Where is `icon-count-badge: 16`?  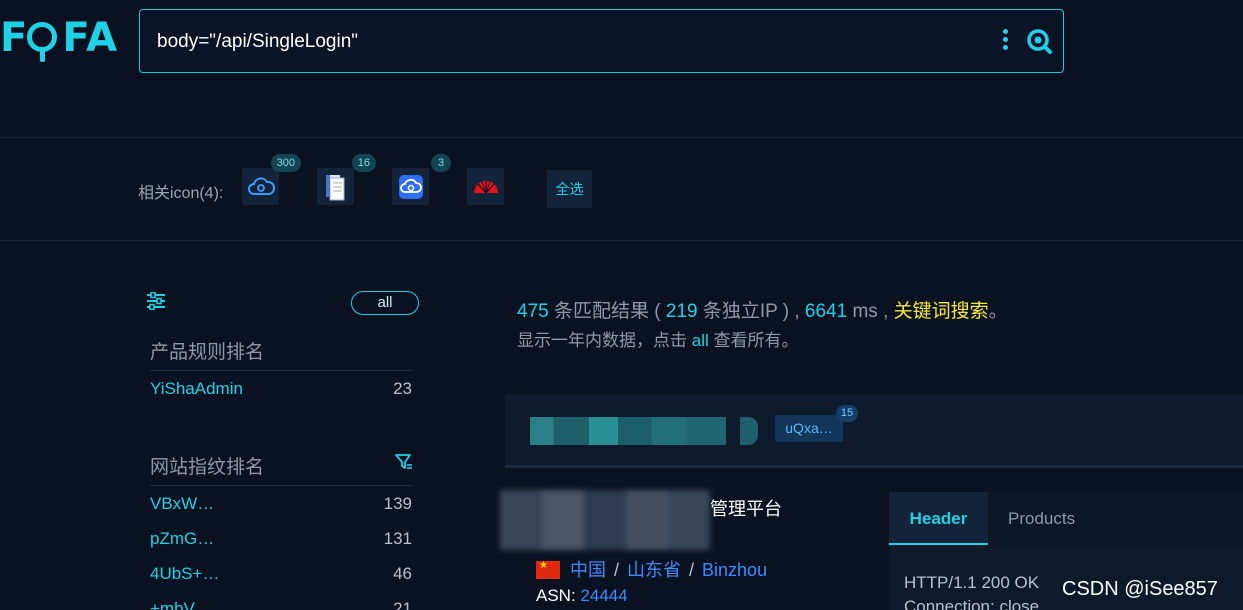
icon-count-badge: 16 is located at coordinates (363, 163).